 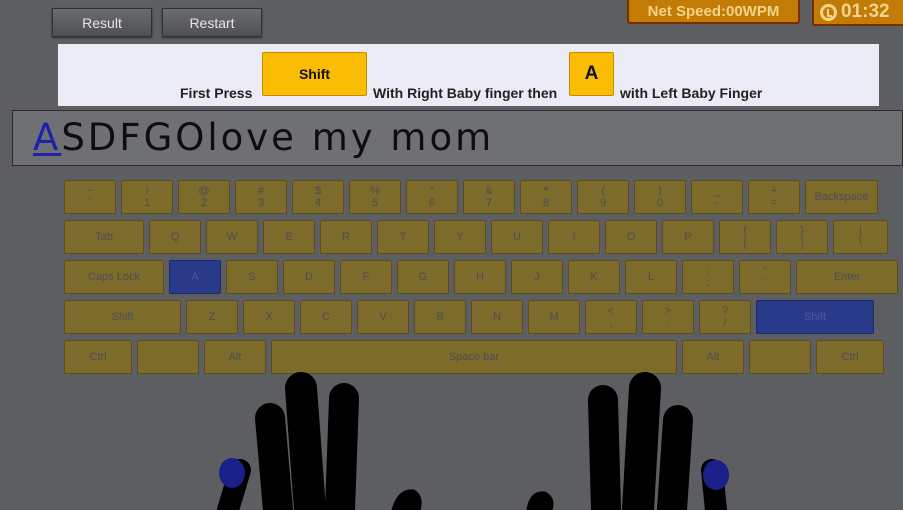 I want to click on left-pinky-tip-marker, so click(x=232, y=473).